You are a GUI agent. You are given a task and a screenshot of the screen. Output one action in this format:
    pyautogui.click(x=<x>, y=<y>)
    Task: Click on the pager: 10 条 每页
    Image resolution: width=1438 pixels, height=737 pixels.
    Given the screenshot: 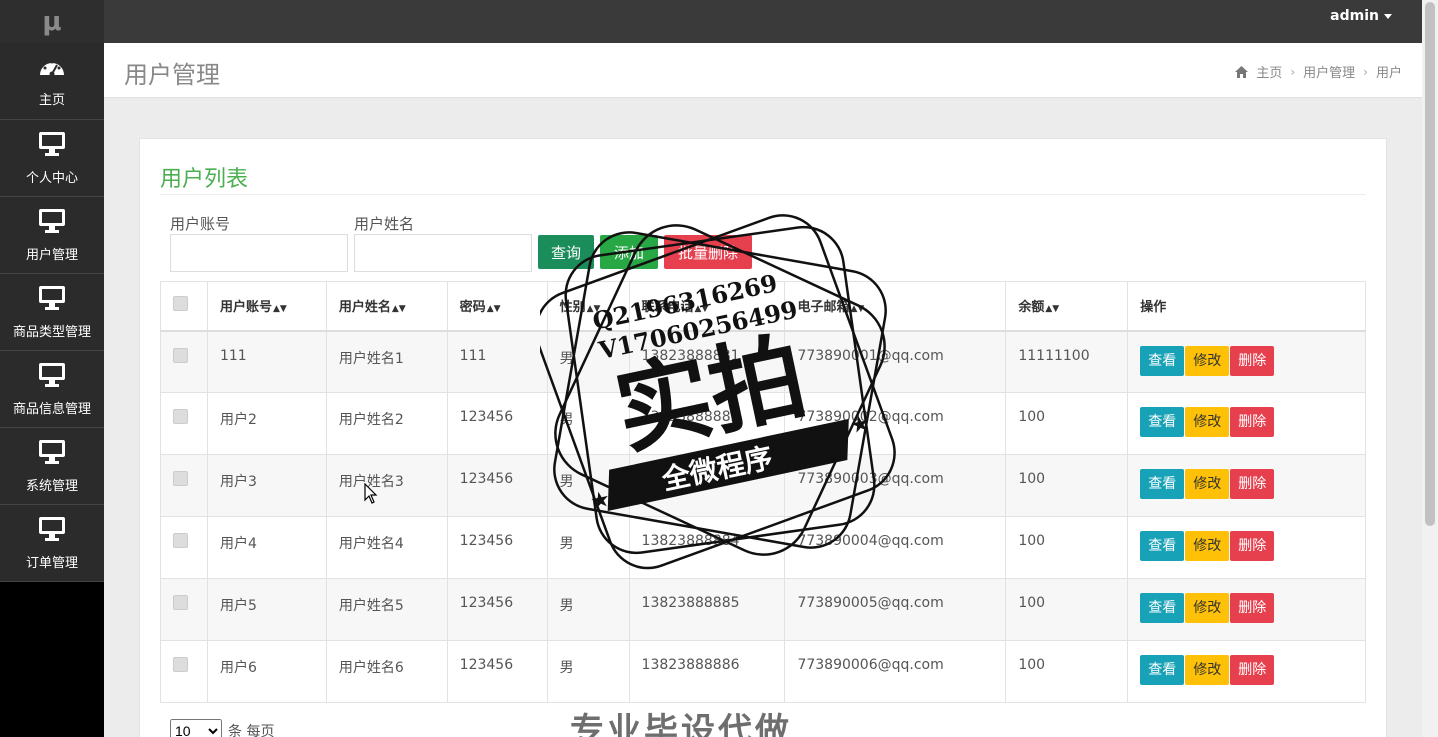 What is the action you would take?
    pyautogui.click(x=222, y=728)
    